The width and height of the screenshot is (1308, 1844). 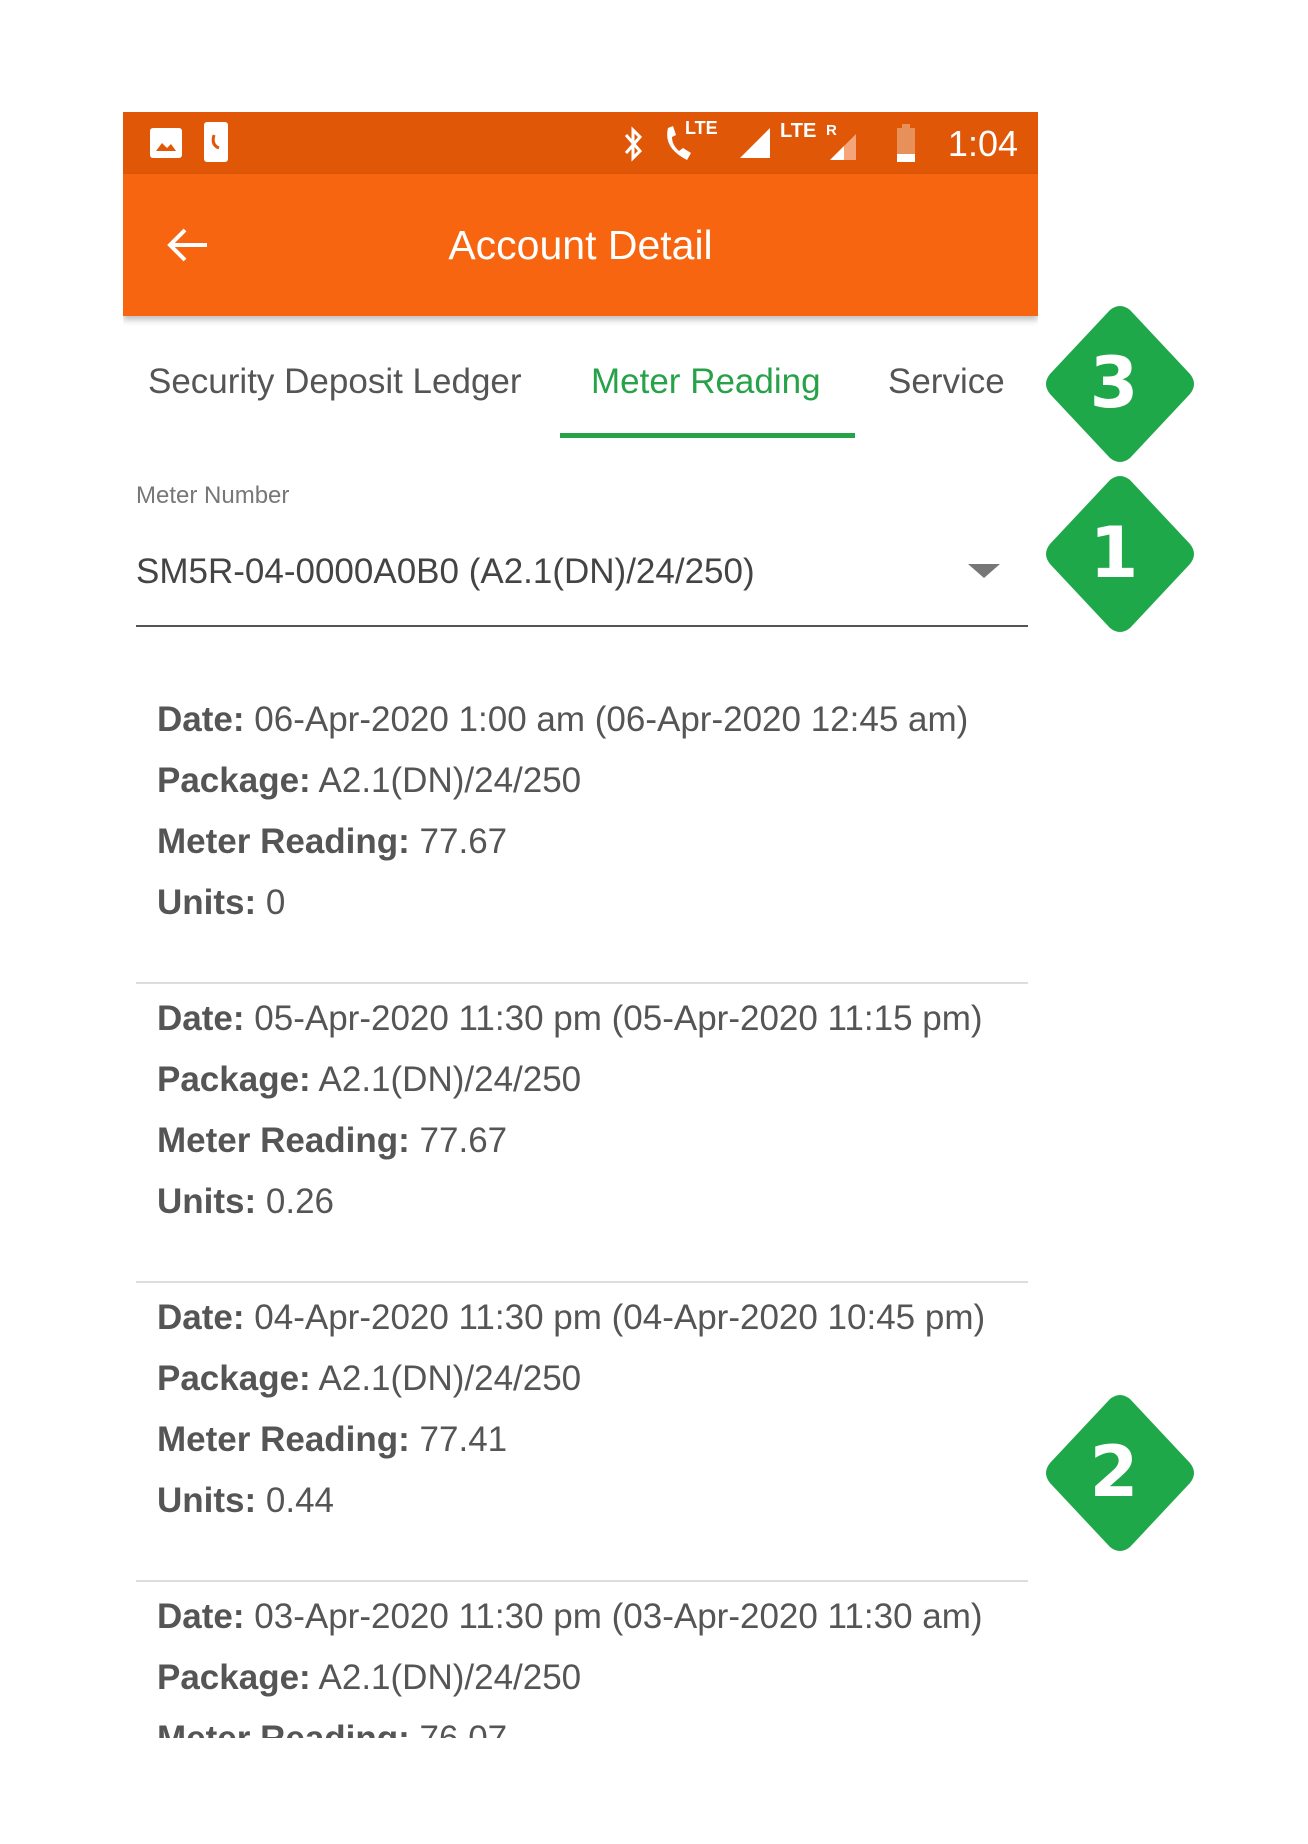 I want to click on tab-service: Service, so click(x=946, y=382).